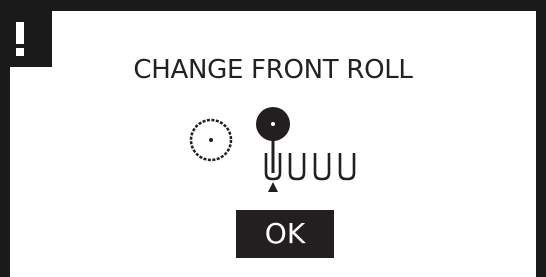 The height and width of the screenshot is (277, 546). I want to click on full-roll-icon, so click(273, 140).